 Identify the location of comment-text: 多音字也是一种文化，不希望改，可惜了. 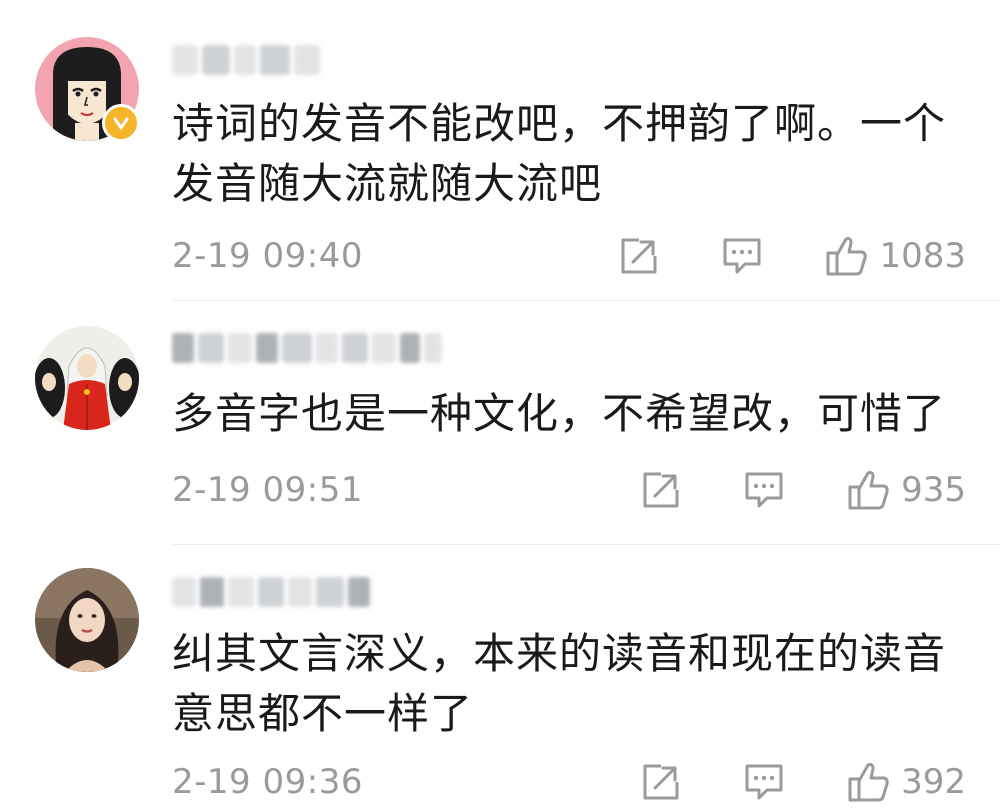
(559, 413).